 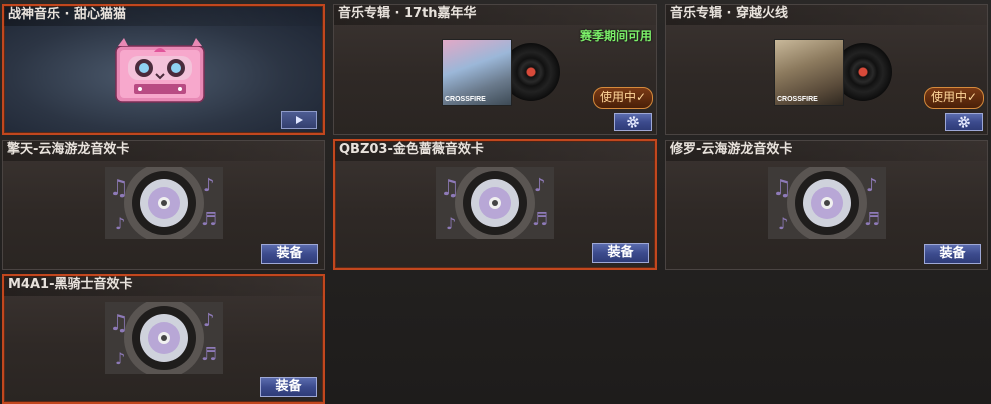 I want to click on music-card-sweetheart-cat: 战神音乐 · 甜心猫猫, so click(x=163, y=69).